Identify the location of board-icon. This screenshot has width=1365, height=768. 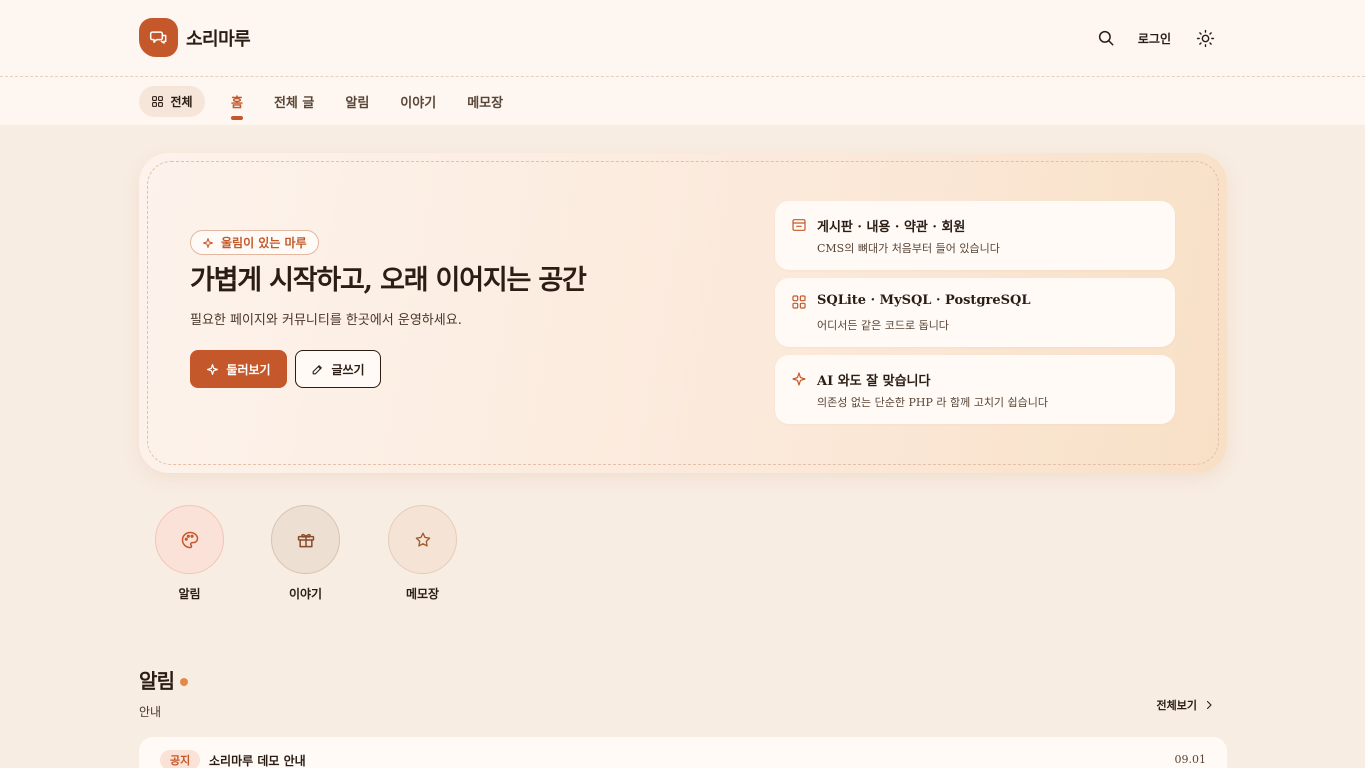
(799, 225).